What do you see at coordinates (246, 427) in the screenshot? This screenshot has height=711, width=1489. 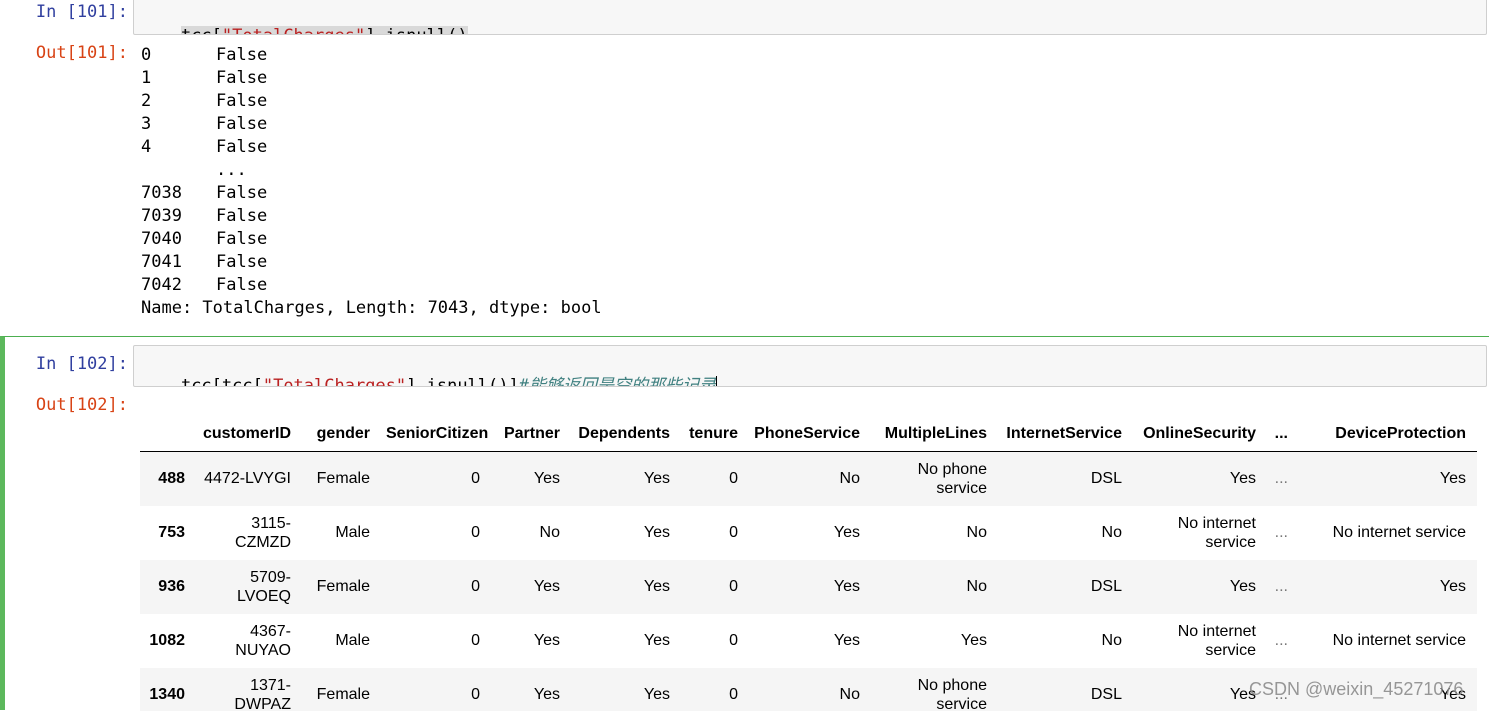 I see `column-header: customerID` at bounding box center [246, 427].